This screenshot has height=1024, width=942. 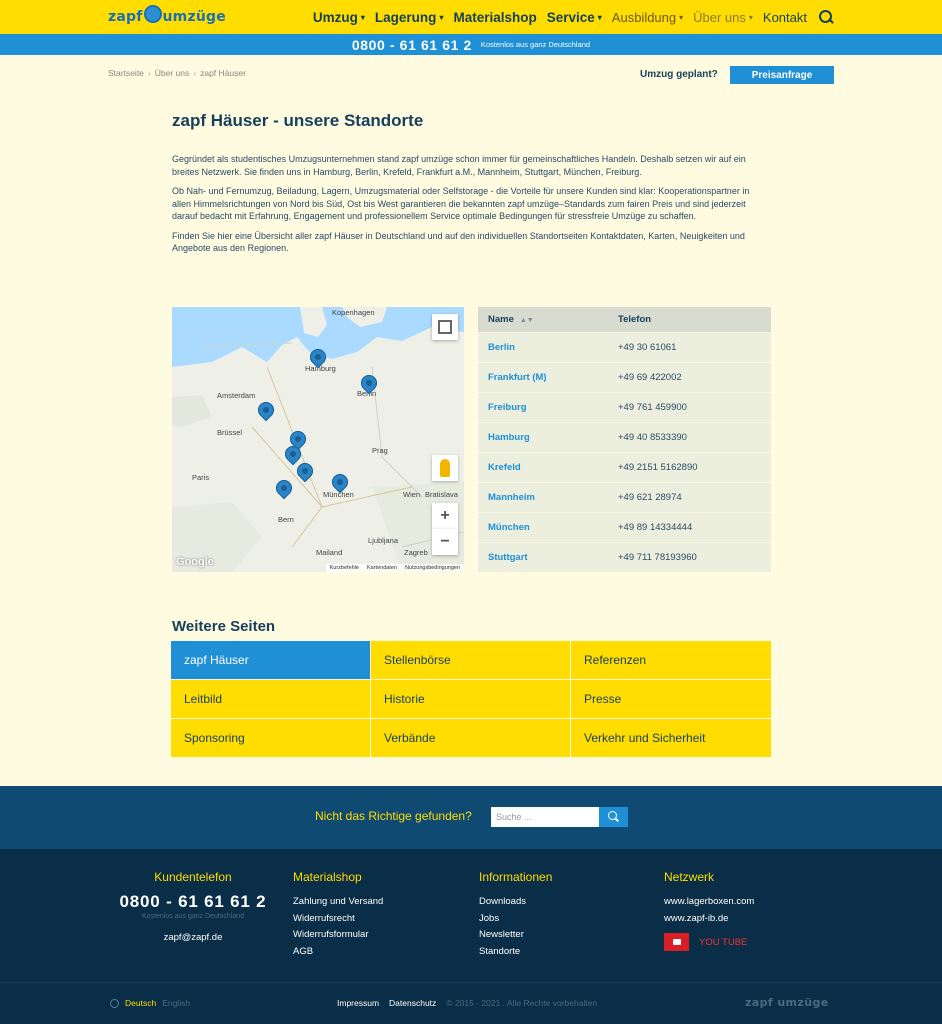 I want to click on nav-item-lagerung: Lagerung ▾, so click(x=409, y=17).